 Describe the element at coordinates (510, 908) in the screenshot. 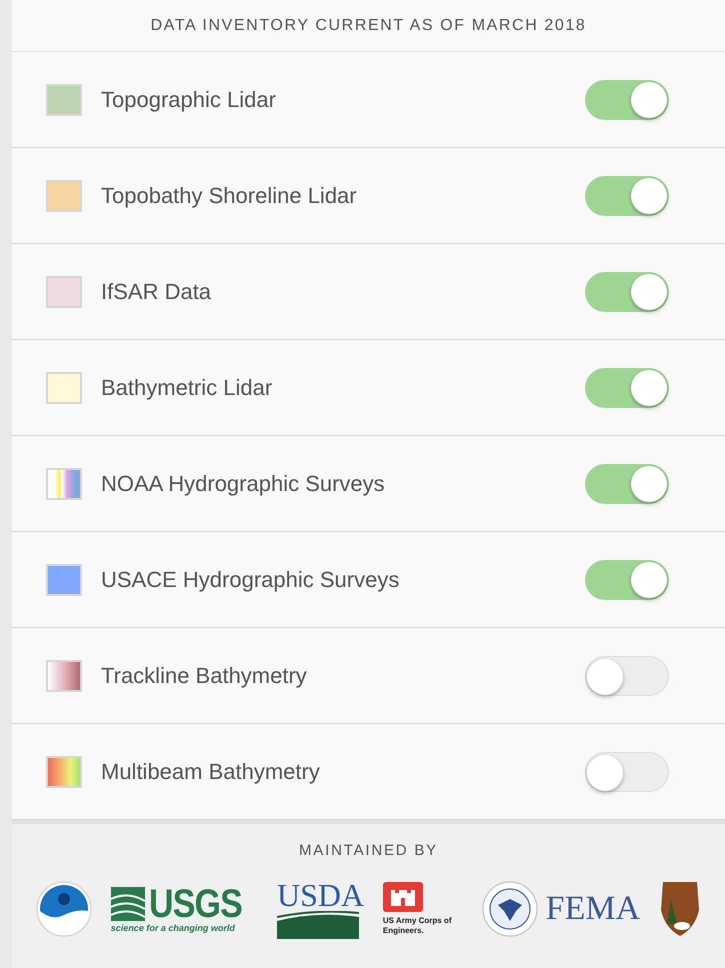

I see `eagle-seal-icon` at that location.